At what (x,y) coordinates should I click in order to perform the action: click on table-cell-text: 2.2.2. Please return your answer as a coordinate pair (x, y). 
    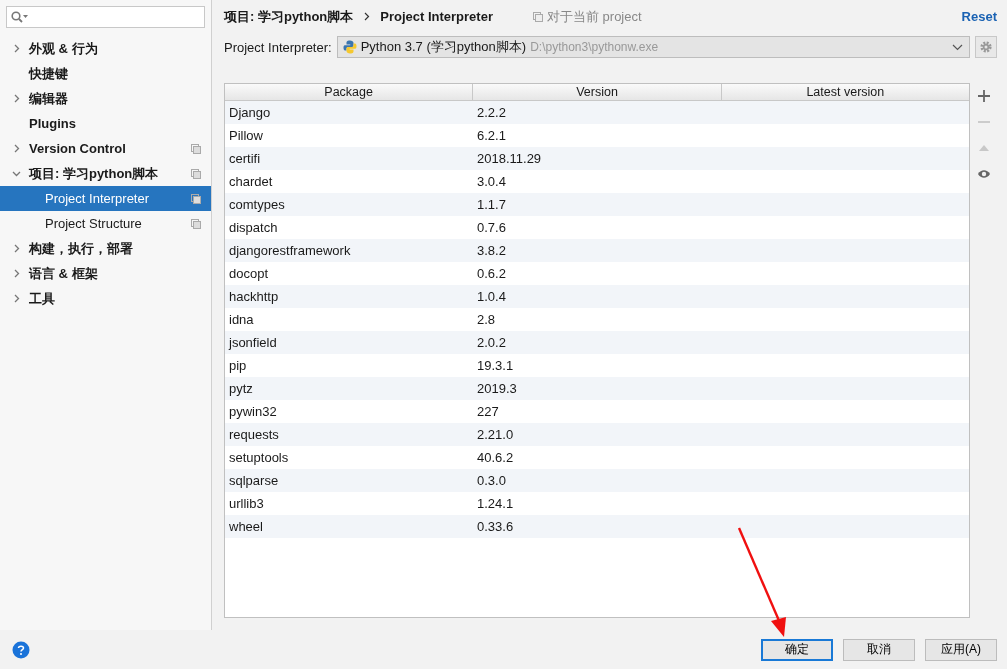
    Looking at the image, I should click on (491, 113).